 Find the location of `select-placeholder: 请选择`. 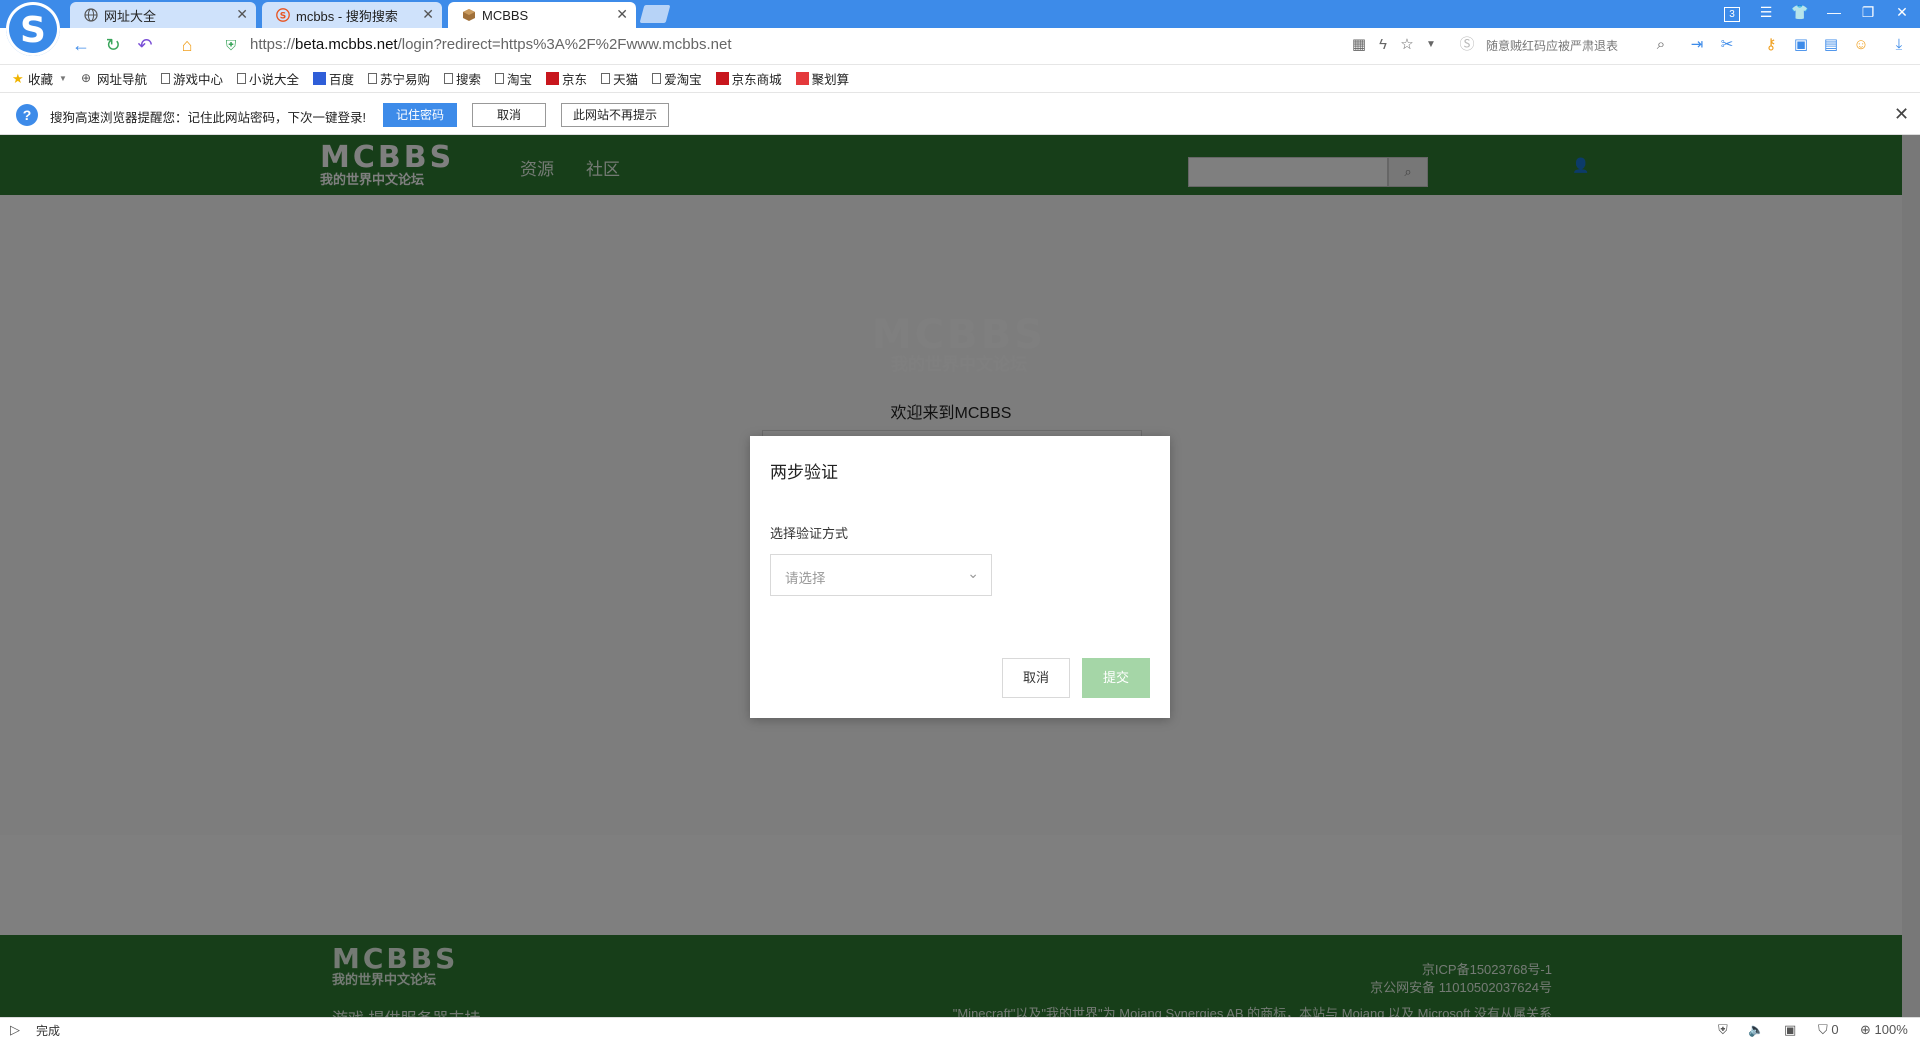

select-placeholder: 请选择 is located at coordinates (805, 578).